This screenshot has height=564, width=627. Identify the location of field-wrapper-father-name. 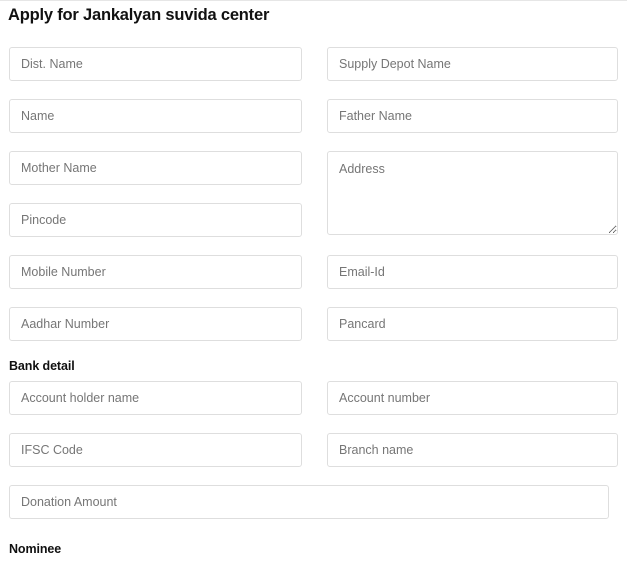
(472, 116).